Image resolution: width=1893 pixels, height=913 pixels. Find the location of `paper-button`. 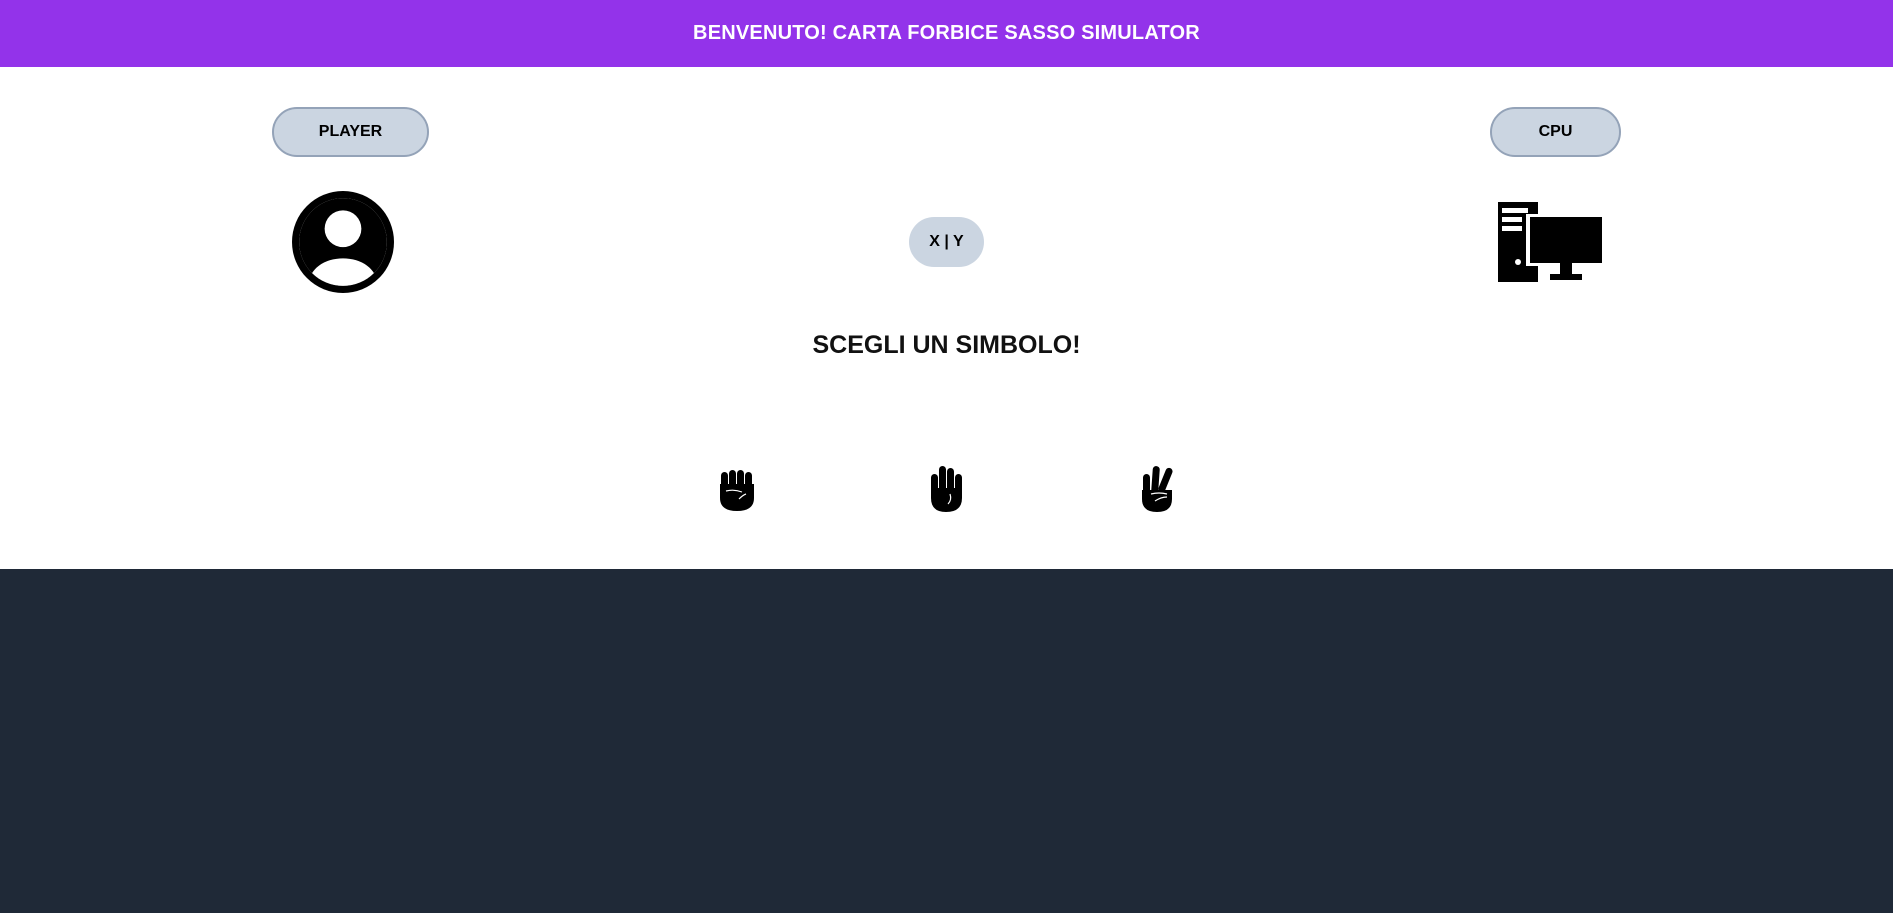

paper-button is located at coordinates (946, 489).